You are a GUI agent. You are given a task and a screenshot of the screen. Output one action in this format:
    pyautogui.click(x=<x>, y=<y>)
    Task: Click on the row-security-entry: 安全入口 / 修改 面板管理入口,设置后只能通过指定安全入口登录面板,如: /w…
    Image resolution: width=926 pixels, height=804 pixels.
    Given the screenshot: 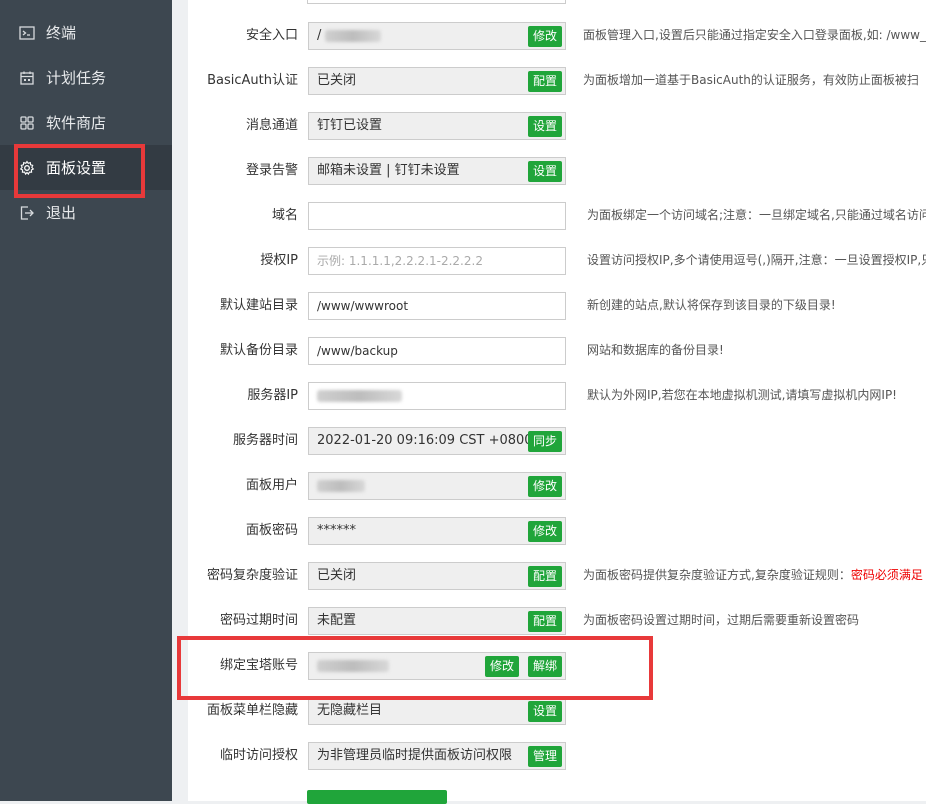 What is the action you would take?
    pyautogui.click(x=557, y=35)
    